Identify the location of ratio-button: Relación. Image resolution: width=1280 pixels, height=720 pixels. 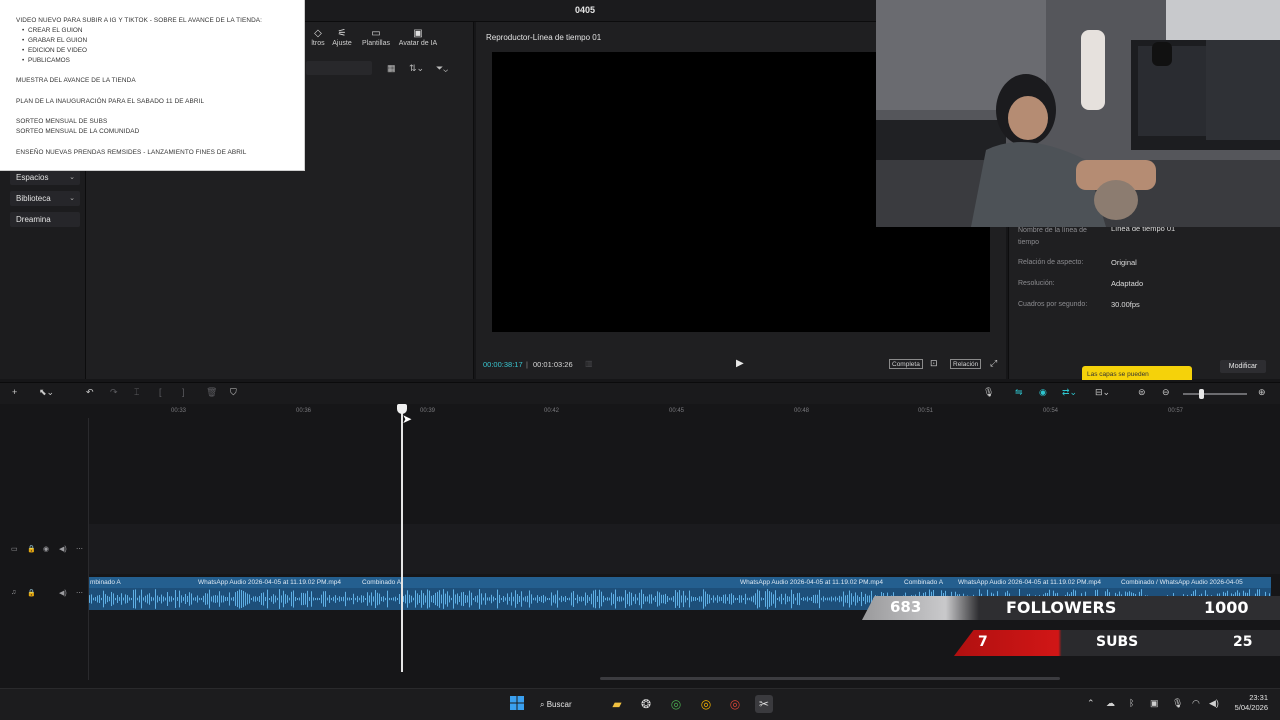
(966, 364).